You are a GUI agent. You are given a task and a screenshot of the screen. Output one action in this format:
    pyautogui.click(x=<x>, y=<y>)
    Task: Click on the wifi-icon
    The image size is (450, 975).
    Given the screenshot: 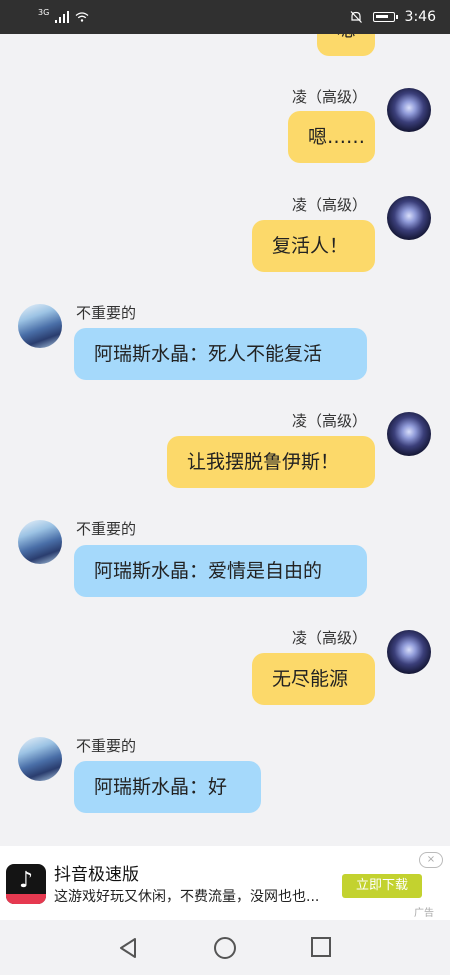 What is the action you would take?
    pyautogui.click(x=82, y=17)
    